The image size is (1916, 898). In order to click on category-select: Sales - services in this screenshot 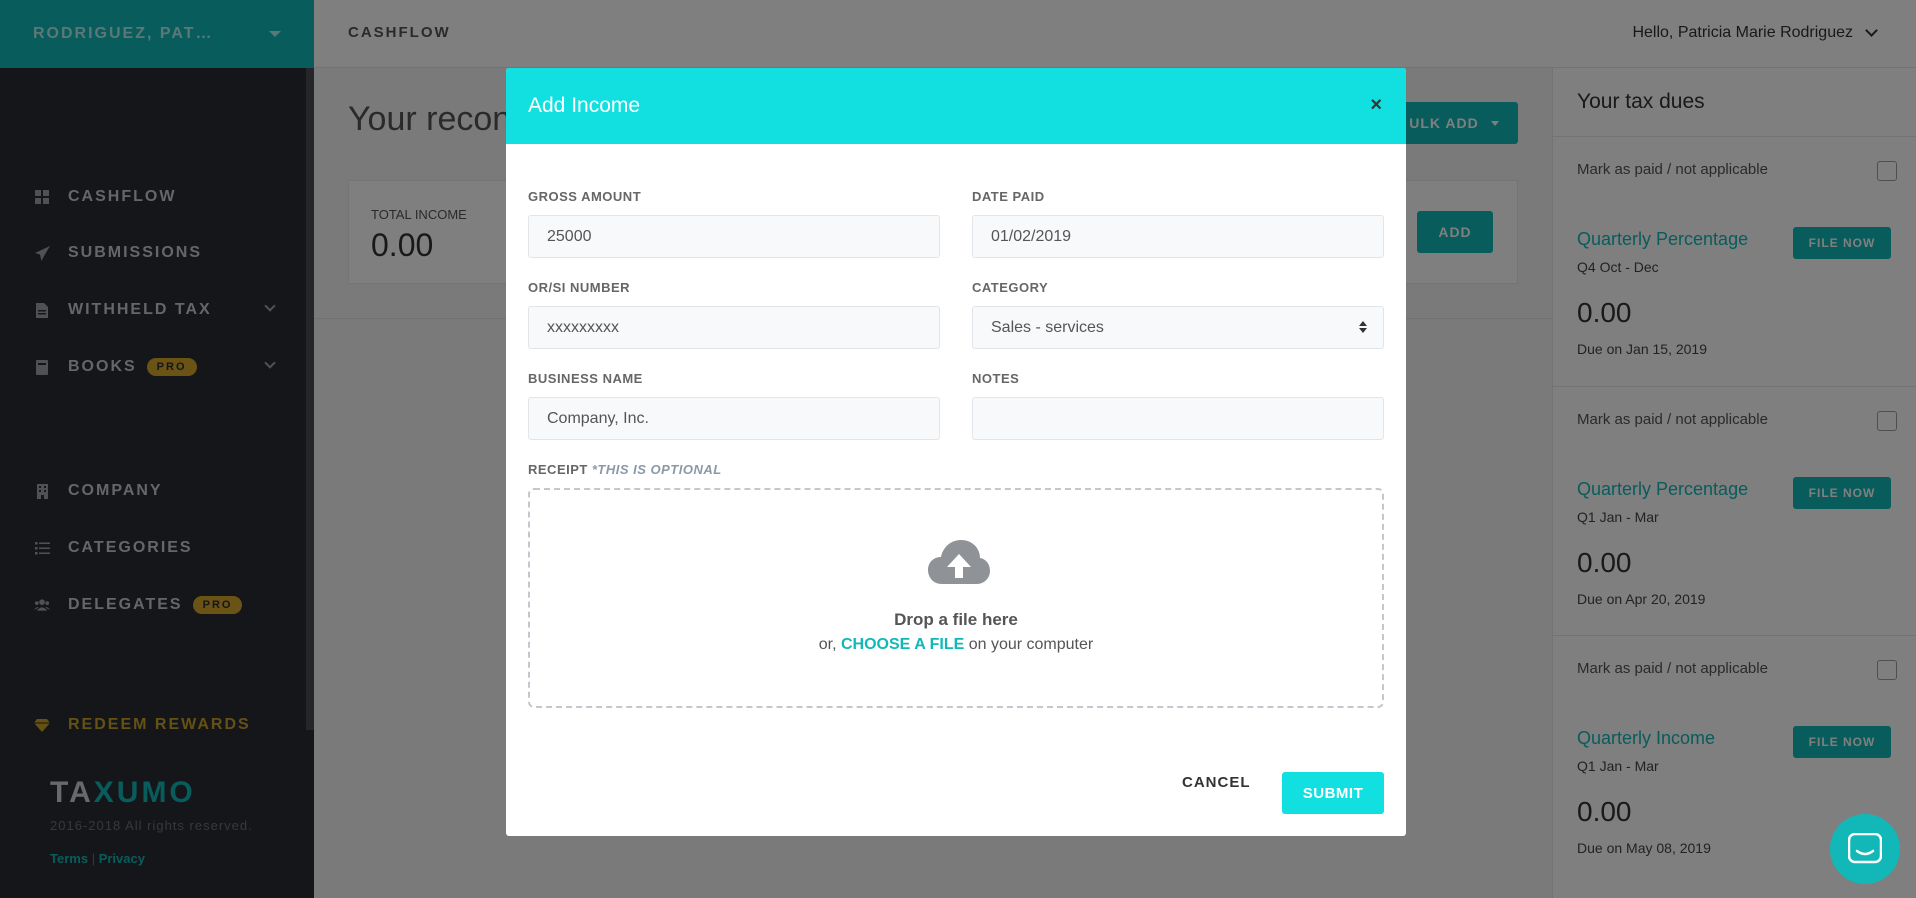, I will do `click(1178, 327)`.